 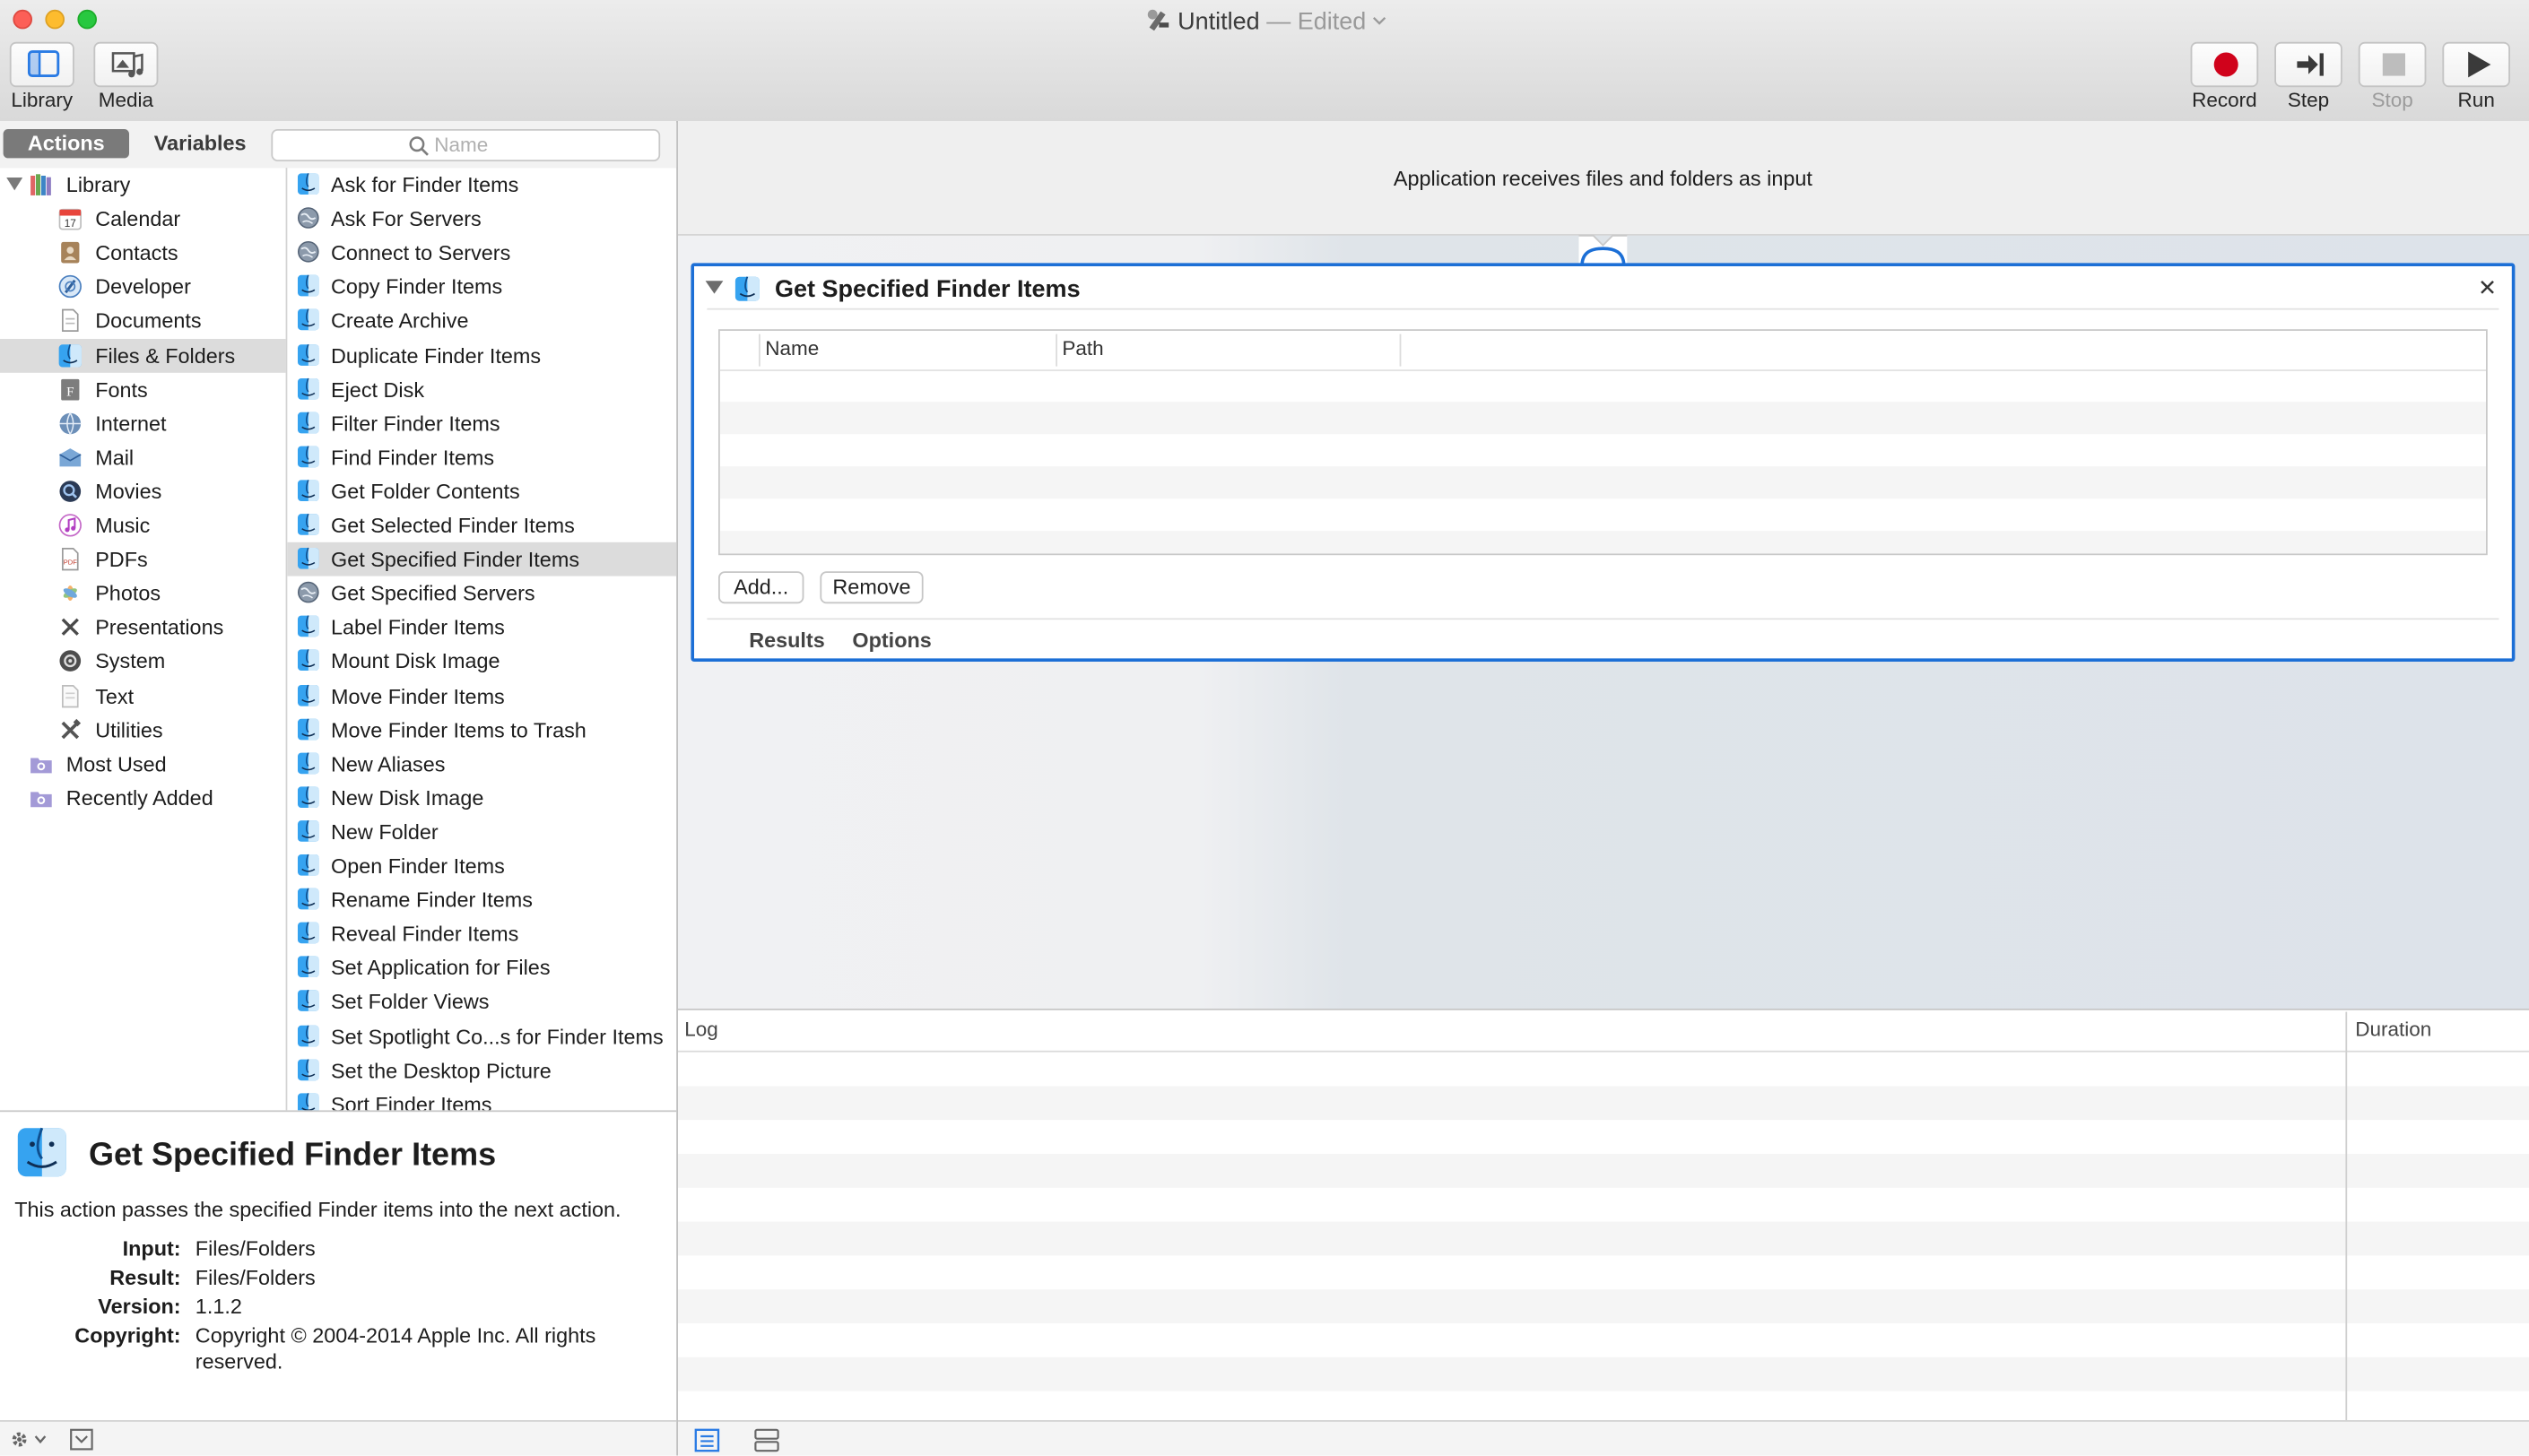 What do you see at coordinates (1603, 442) in the screenshot?
I see `finder-items-table: Name Path` at bounding box center [1603, 442].